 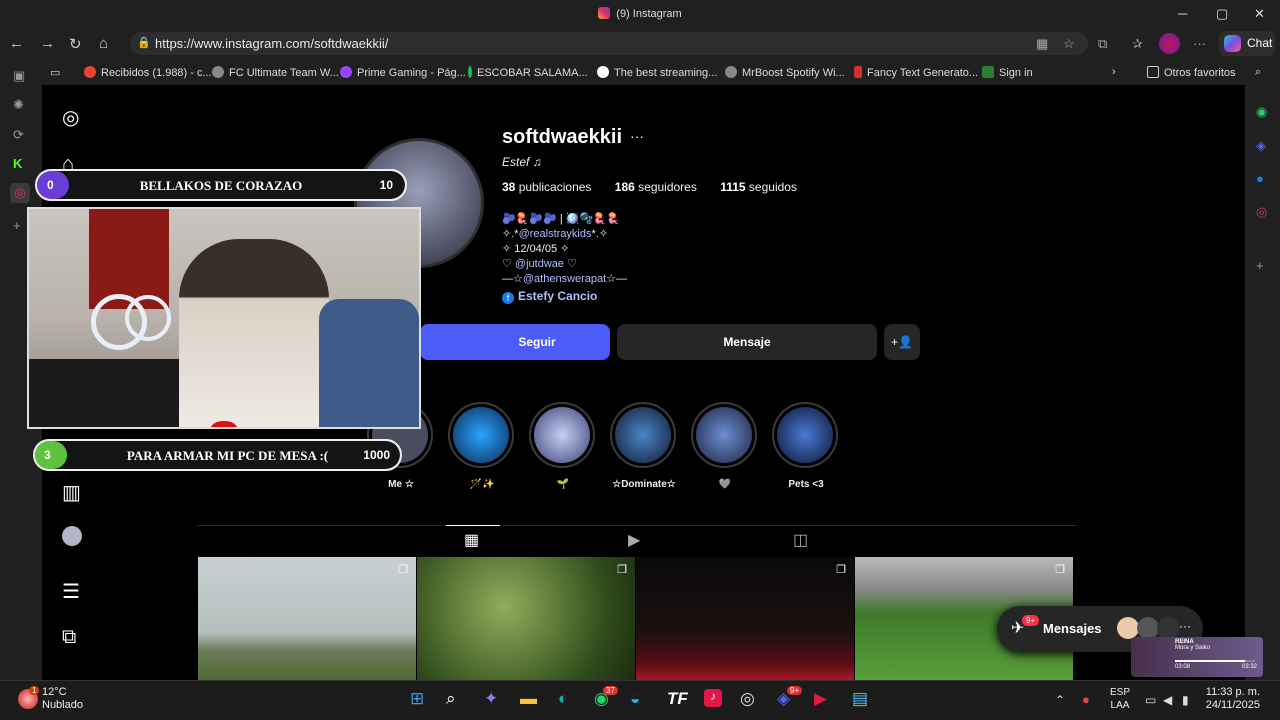 What do you see at coordinates (1222, 14) in the screenshot?
I see `maximize-button: ▢` at bounding box center [1222, 14].